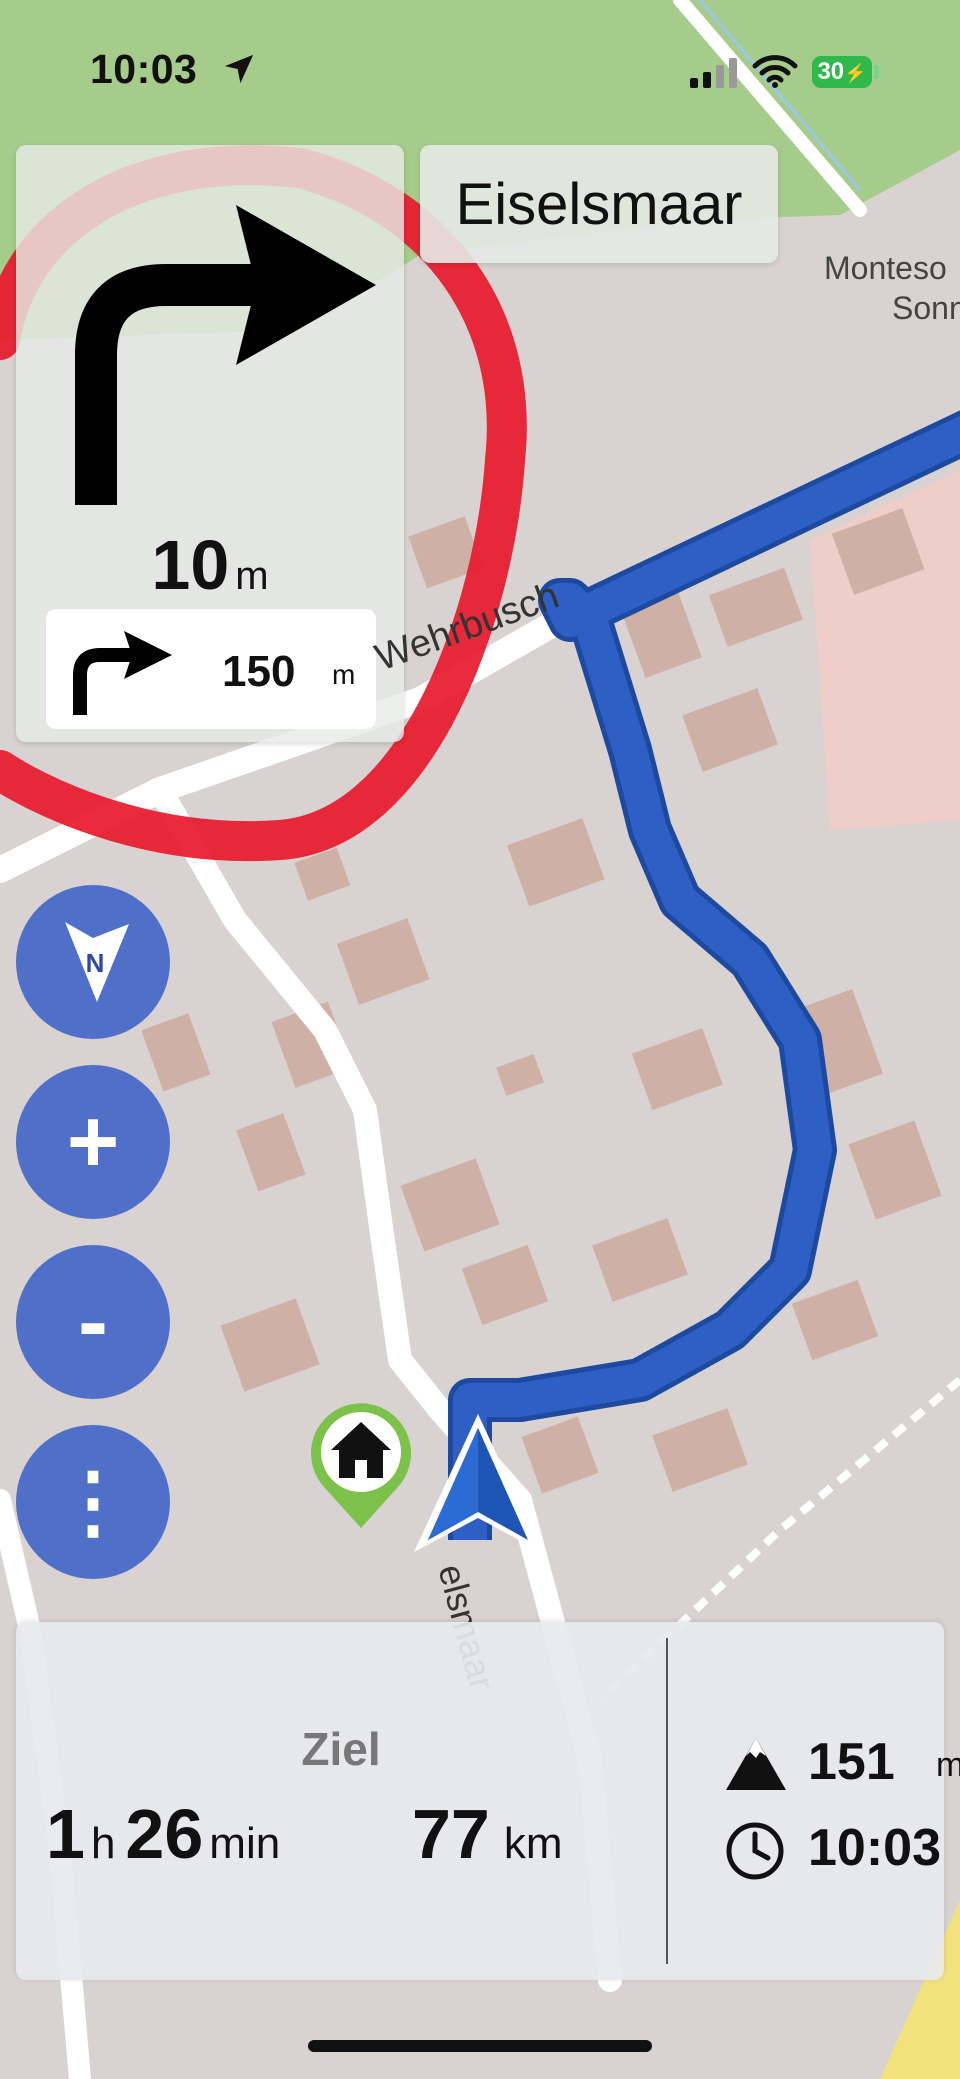  Describe the element at coordinates (341, 1749) in the screenshot. I see `destination-label: Ziel` at that location.